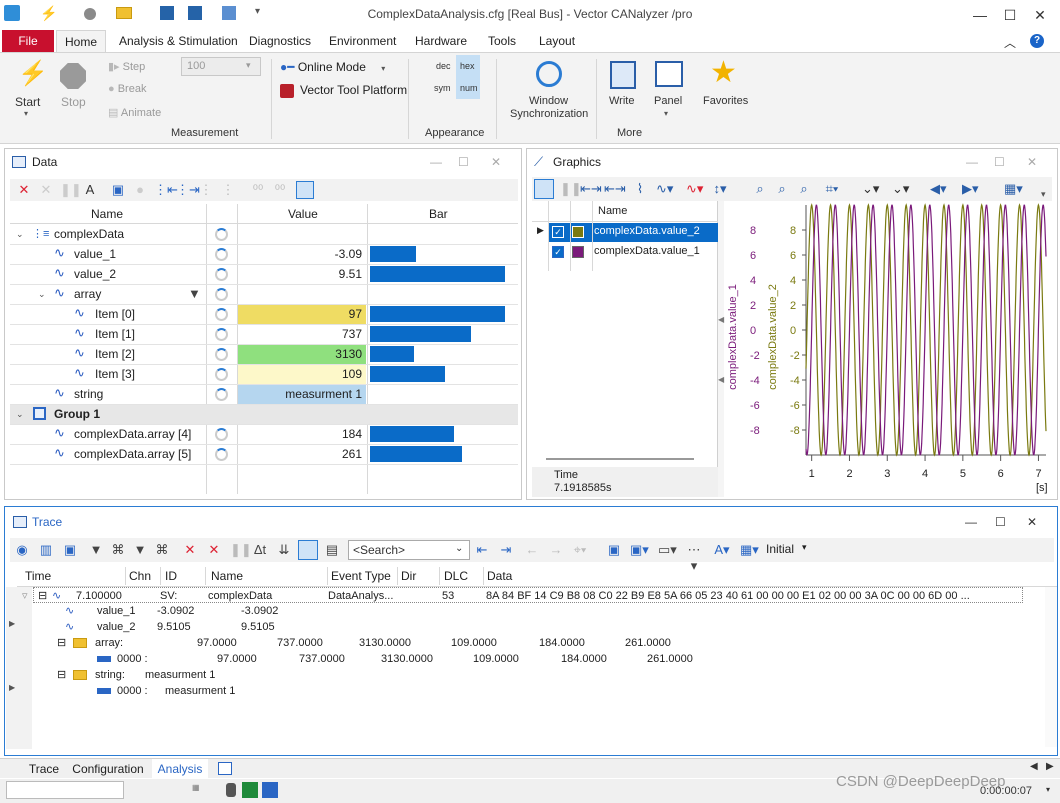  I want to click on data-group-row: ⌄ Group 1, so click(264, 414).